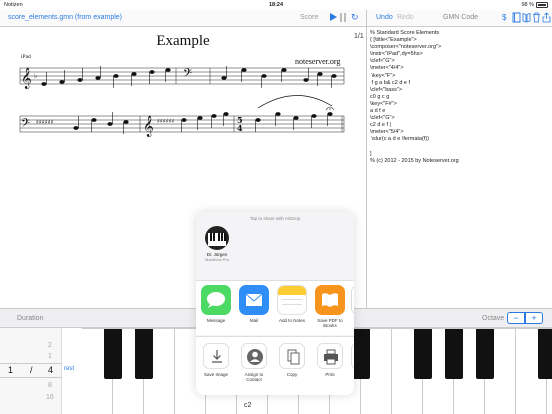 This screenshot has height=414, width=552. Describe the element at coordinates (390, 82) in the screenshot. I see `code-line: f g a b& c2 d e f` at that location.